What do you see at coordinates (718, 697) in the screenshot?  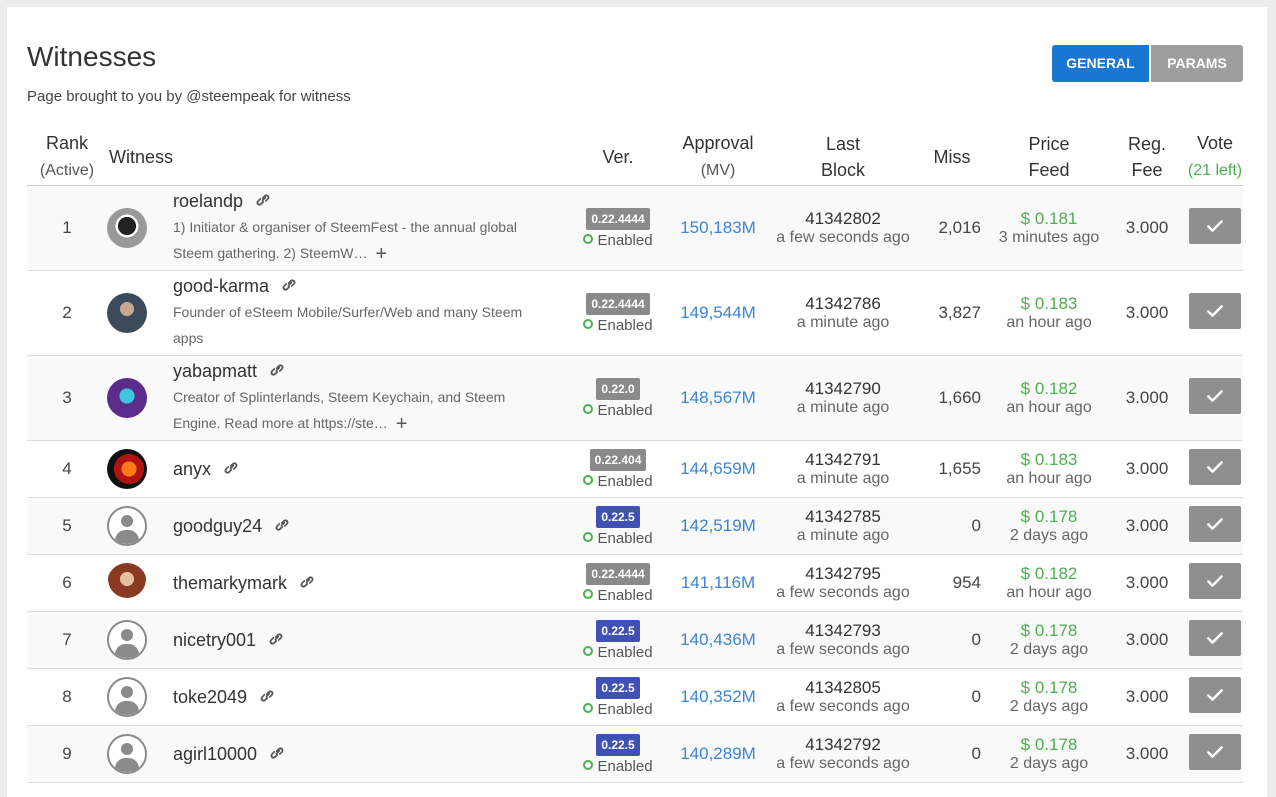 I see `approval-cell: 140,352M` at bounding box center [718, 697].